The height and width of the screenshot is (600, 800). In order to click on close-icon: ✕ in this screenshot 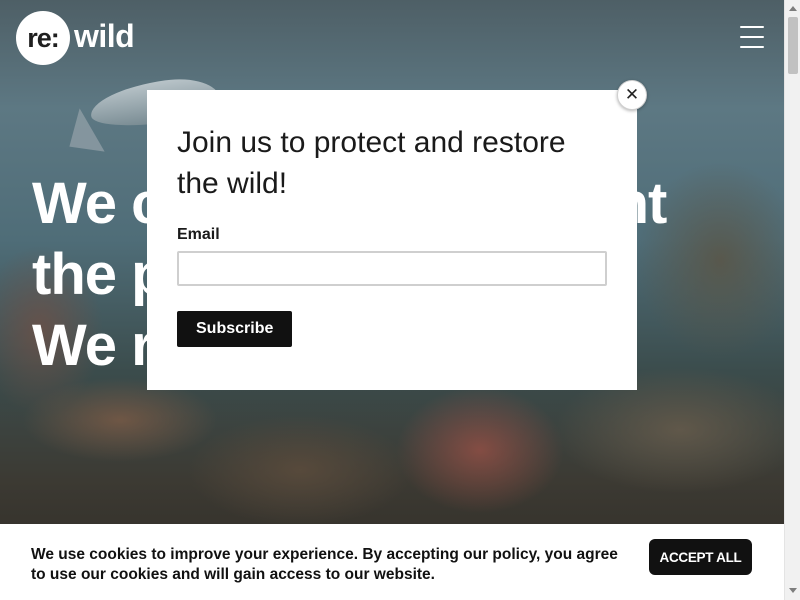, I will do `click(632, 95)`.